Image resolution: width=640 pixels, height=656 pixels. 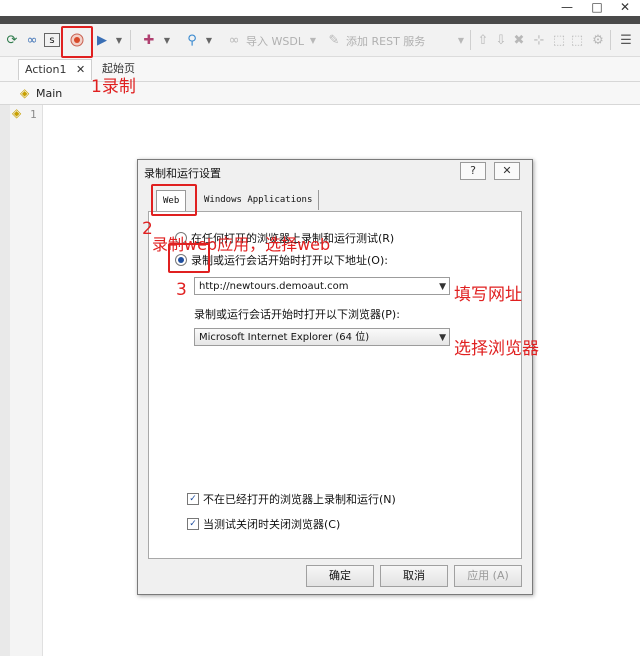 I want to click on delete-icon: ✖, so click(x=519, y=40).